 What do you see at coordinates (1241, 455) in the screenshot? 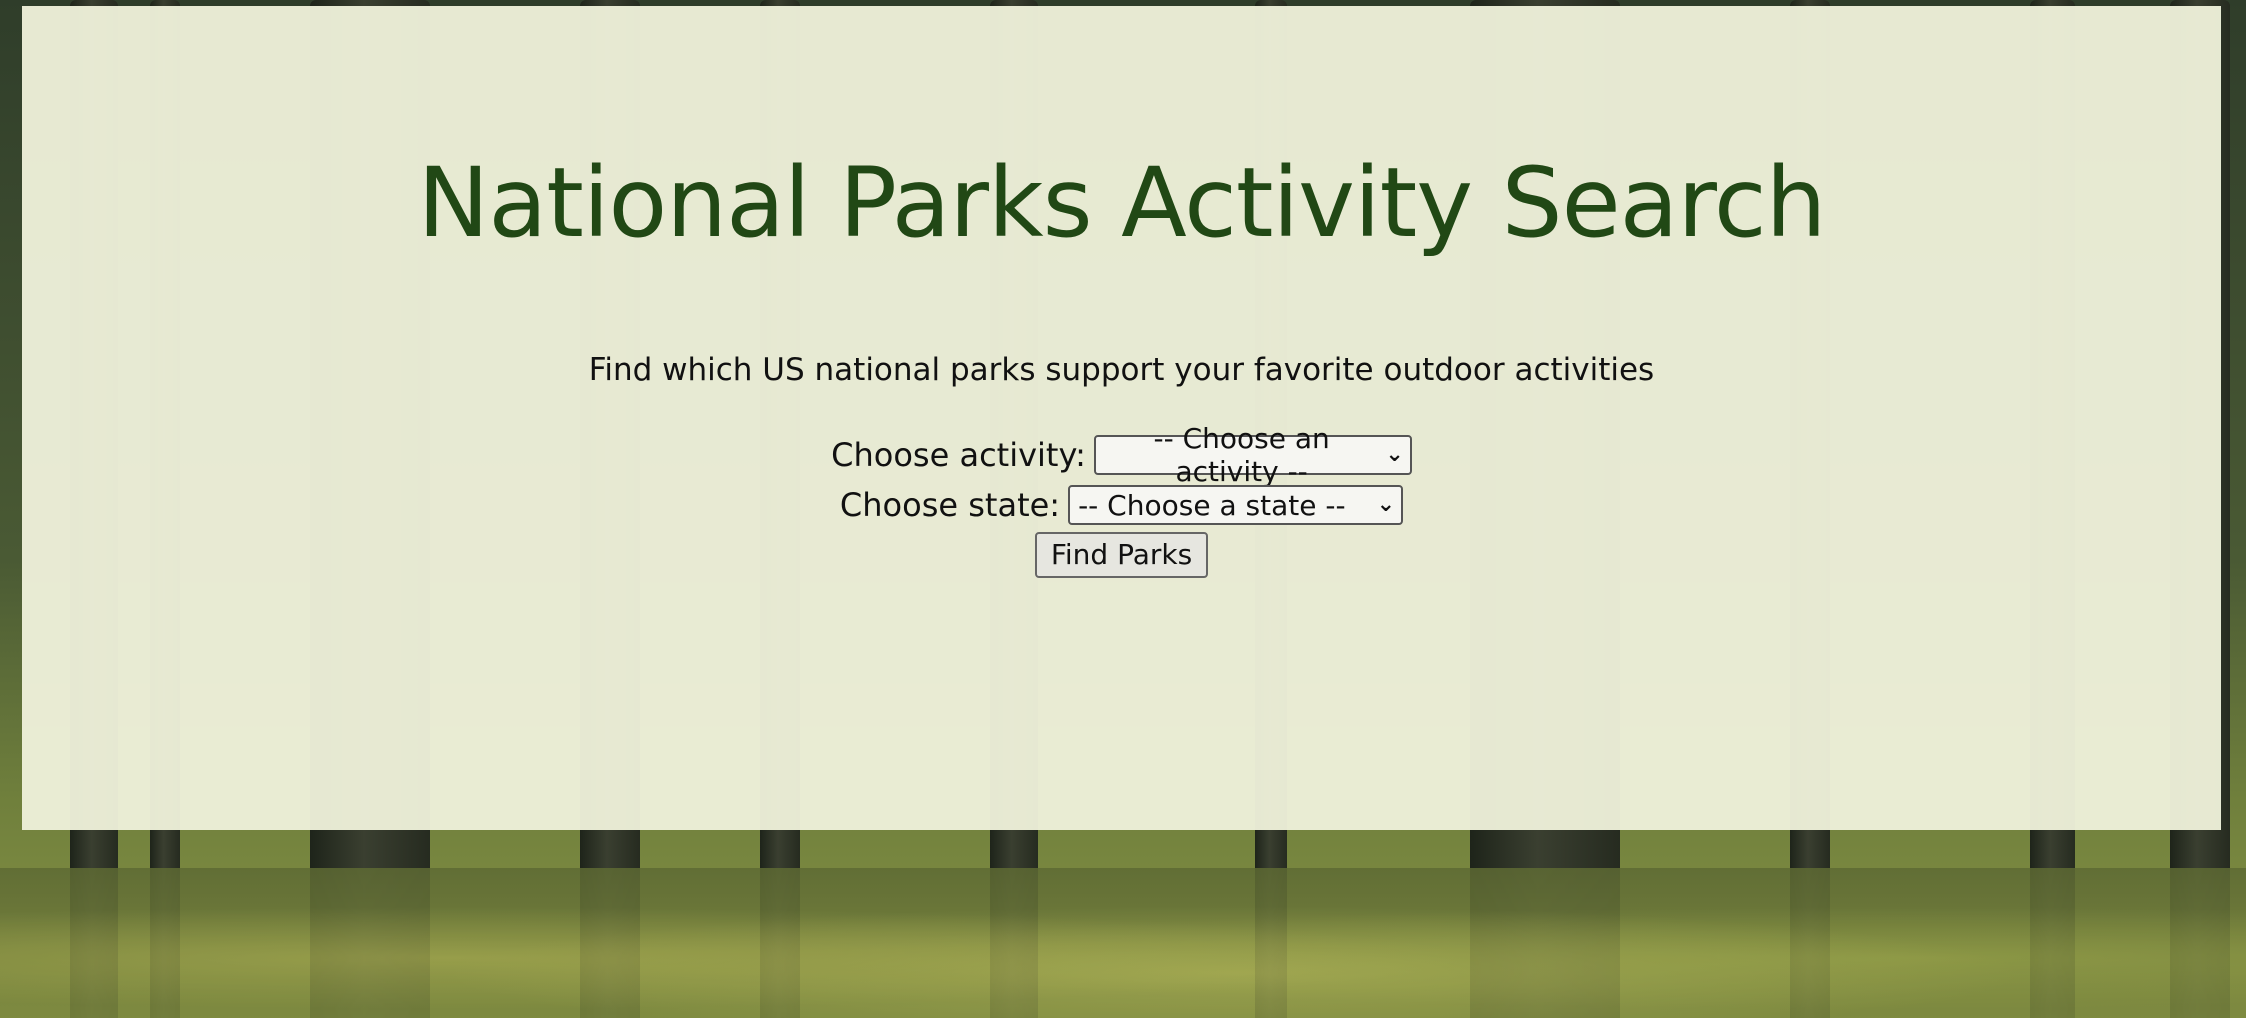
I see `activity-select-value: -- Choose an activity --` at bounding box center [1241, 455].